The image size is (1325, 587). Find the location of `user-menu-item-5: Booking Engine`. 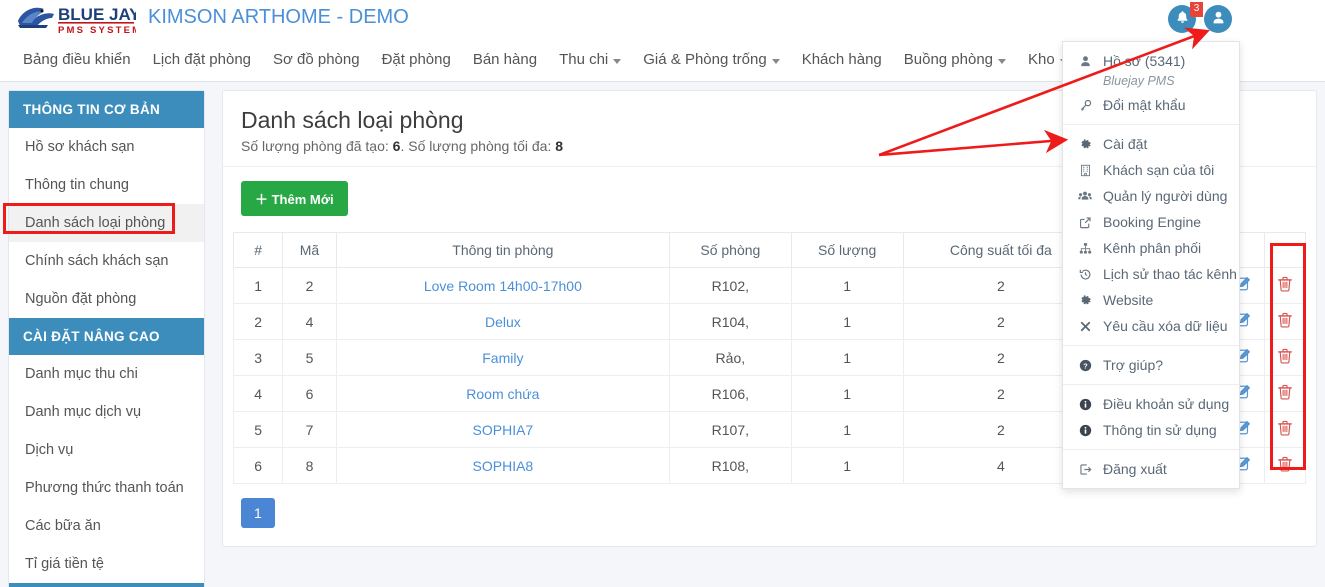

user-menu-item-5: Booking Engine is located at coordinates (1151, 222).